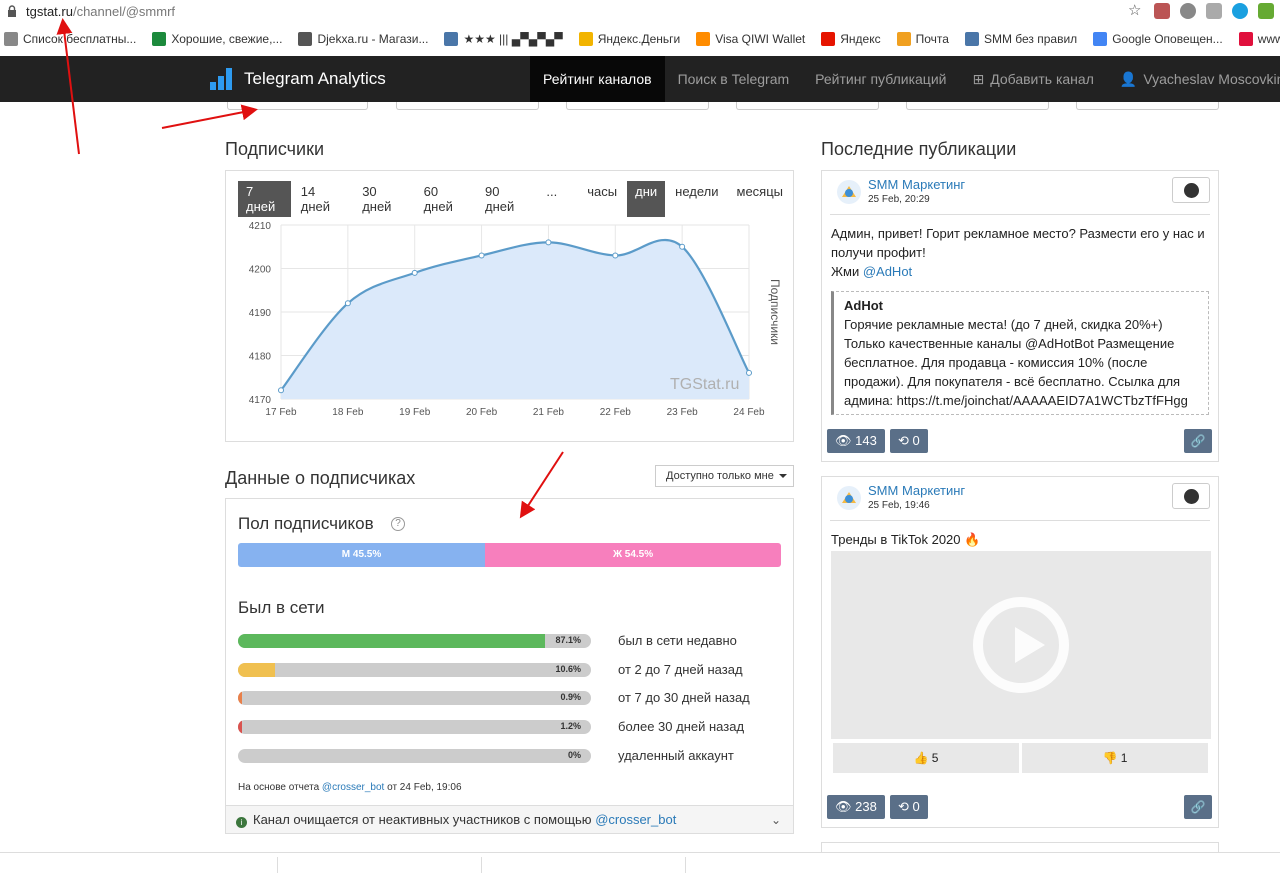 The width and height of the screenshot is (1280, 873). What do you see at coordinates (734, 79) in the screenshot?
I see `nav-telegram-search: Поиск в Telegram` at bounding box center [734, 79].